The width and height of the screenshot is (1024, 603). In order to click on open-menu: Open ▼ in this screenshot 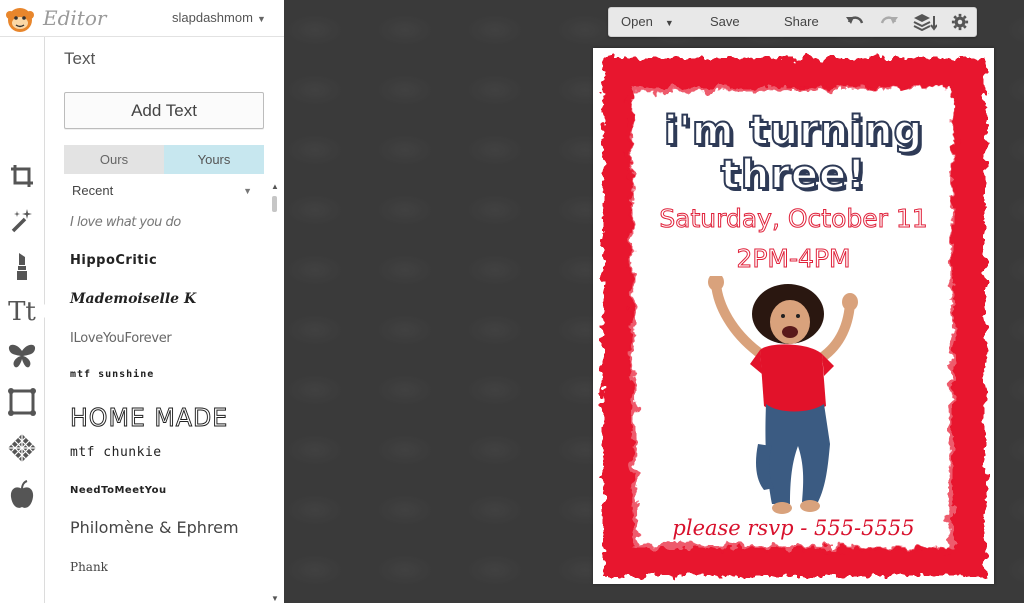, I will do `click(647, 22)`.